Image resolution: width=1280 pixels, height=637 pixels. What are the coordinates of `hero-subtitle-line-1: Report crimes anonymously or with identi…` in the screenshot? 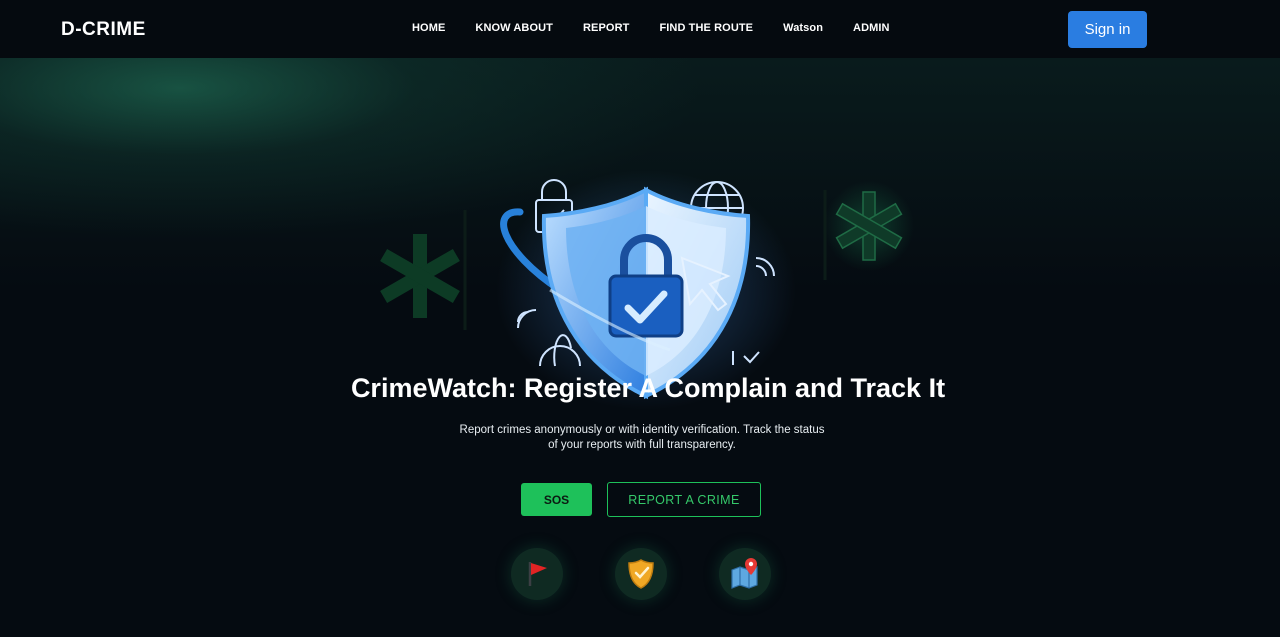 It's located at (642, 430).